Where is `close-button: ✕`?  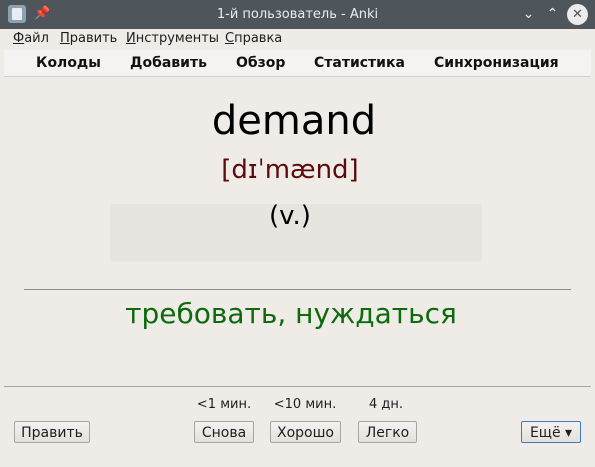 close-button: ✕ is located at coordinates (577, 14).